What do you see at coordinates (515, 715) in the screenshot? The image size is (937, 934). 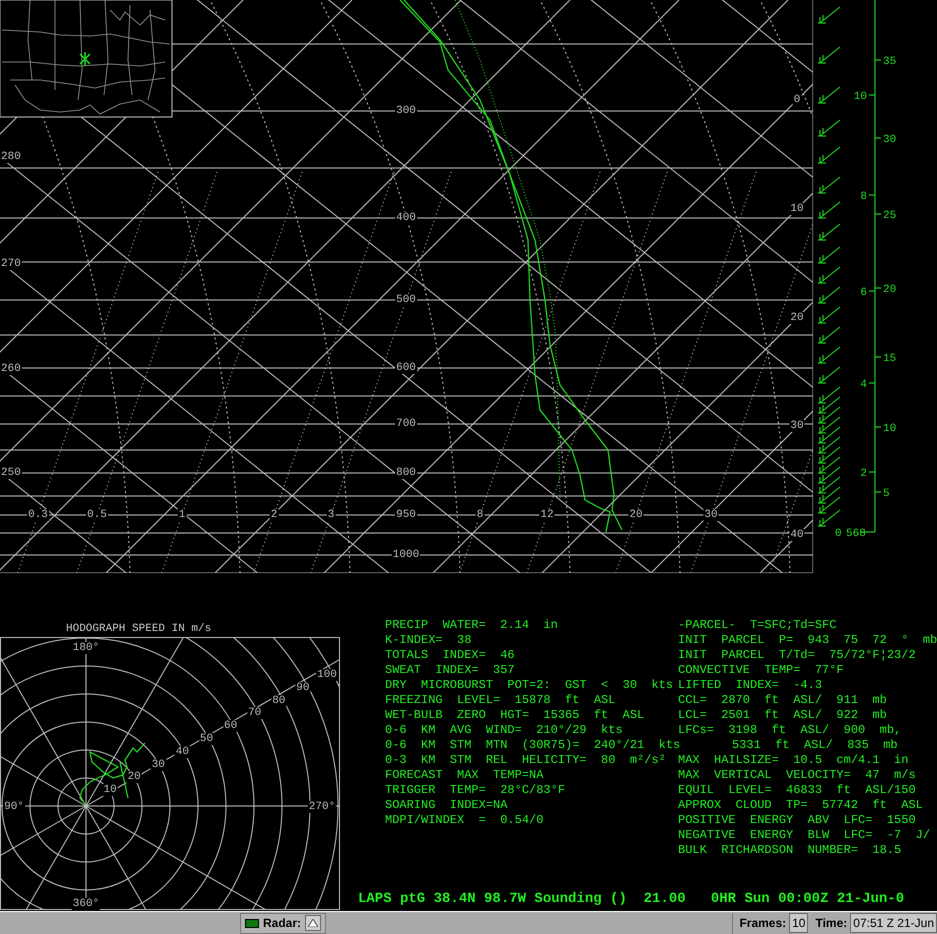 I see `index-line: WET-BULB ZERO HGT= 15365 ft ASL` at bounding box center [515, 715].